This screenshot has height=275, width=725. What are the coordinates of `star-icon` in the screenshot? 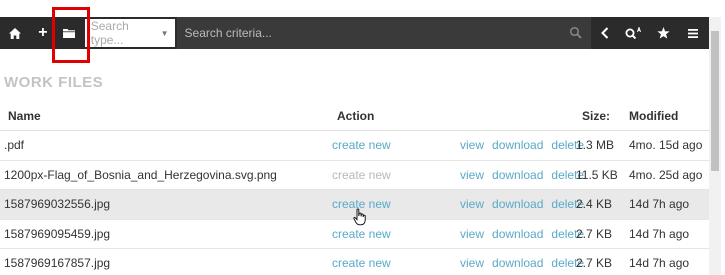 It's located at (663, 33).